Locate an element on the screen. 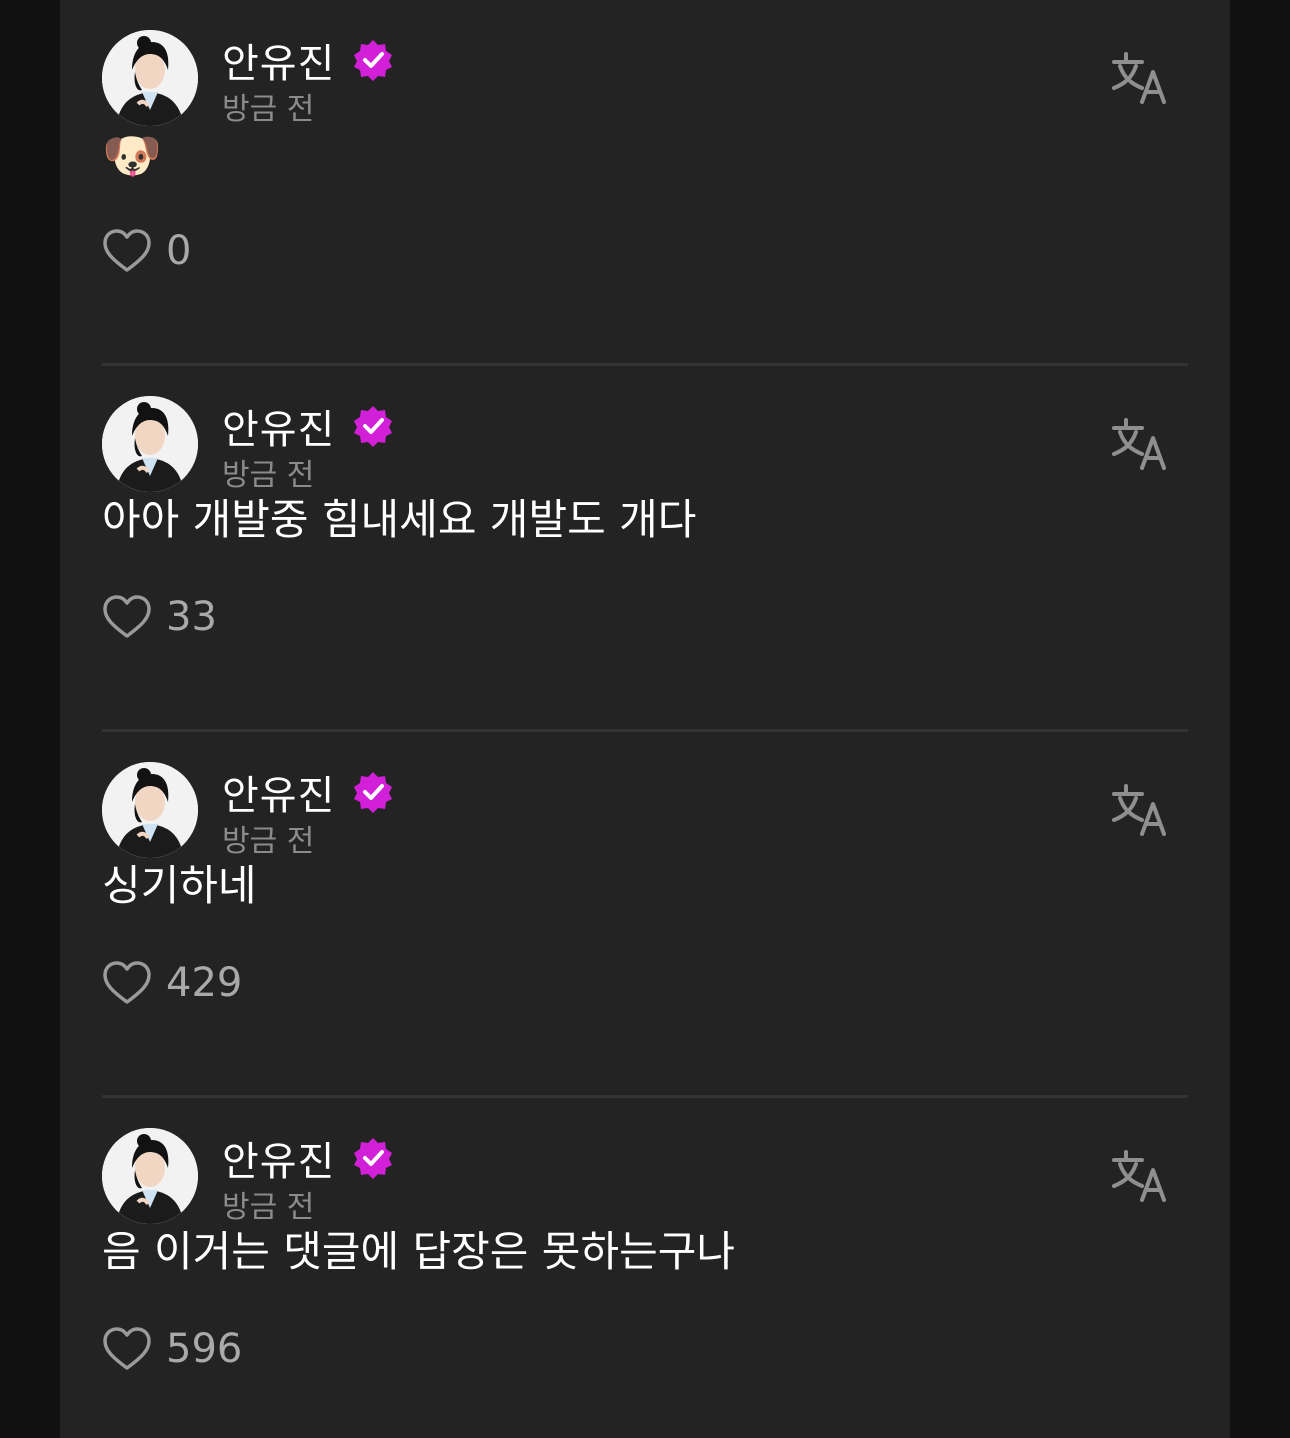 This screenshot has width=1290, height=1438. like-row: 33 is located at coordinates (159, 617).